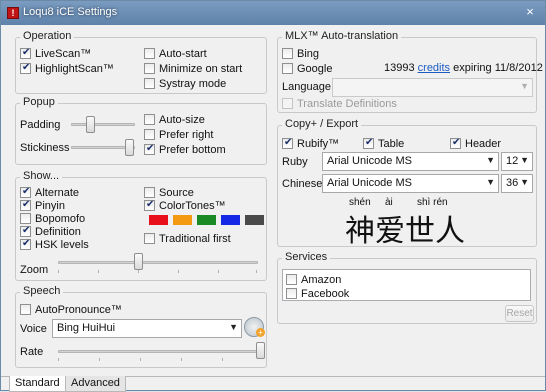 The height and width of the screenshot is (392, 546). I want to click on livescan-checkbox: LiveScan™, so click(55, 53).